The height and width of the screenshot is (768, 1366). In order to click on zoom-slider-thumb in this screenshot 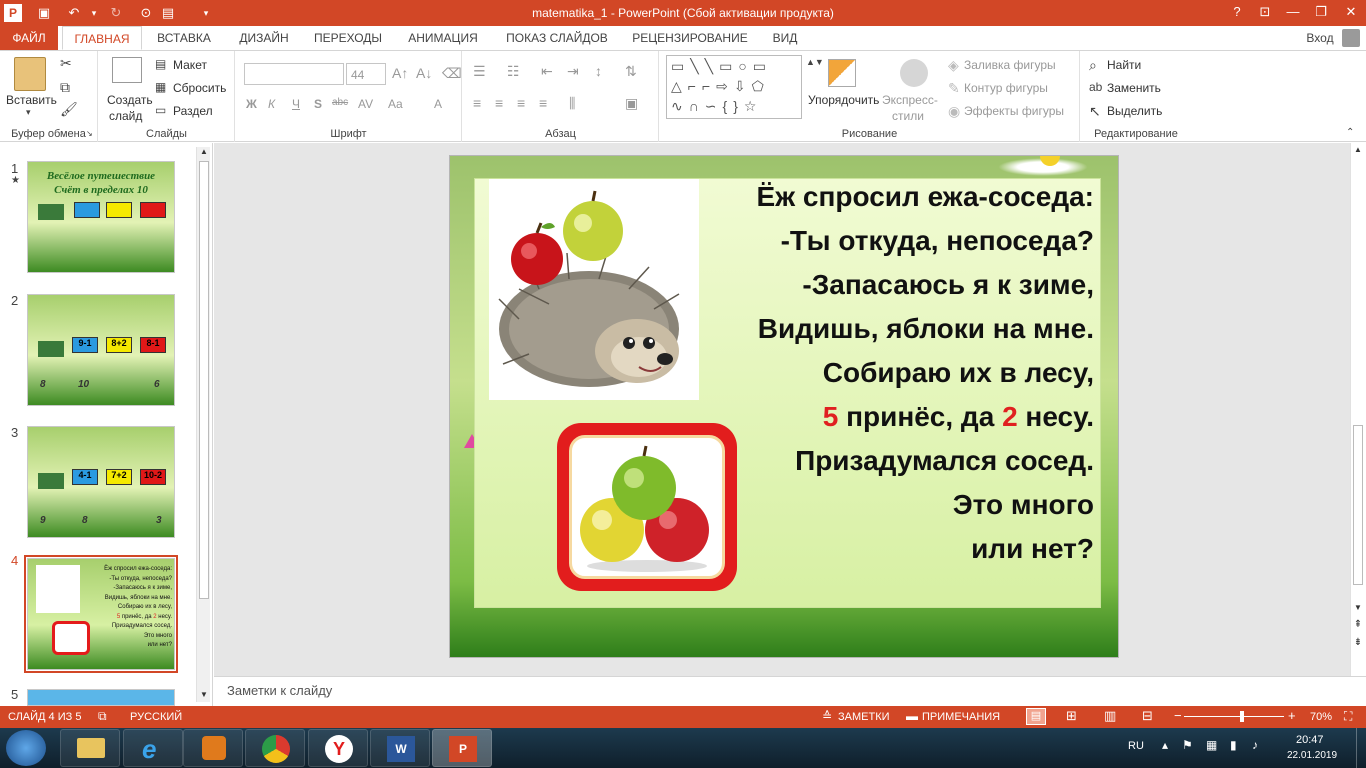, I will do `click(1242, 716)`.